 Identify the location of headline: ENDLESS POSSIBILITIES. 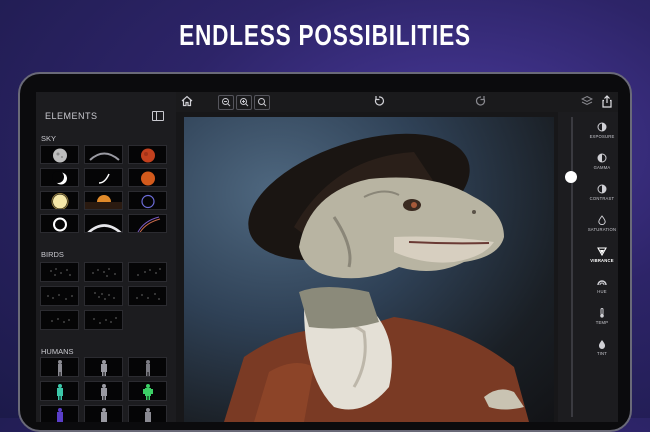
(325, 36).